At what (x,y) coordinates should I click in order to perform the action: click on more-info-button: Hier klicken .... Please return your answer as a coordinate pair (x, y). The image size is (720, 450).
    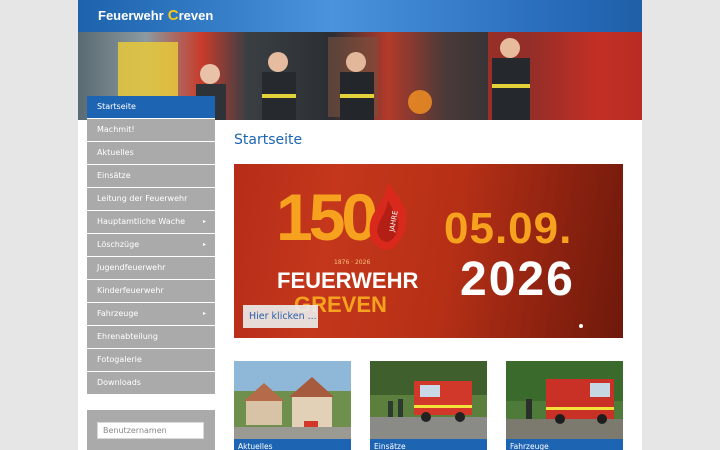
    Looking at the image, I should click on (280, 316).